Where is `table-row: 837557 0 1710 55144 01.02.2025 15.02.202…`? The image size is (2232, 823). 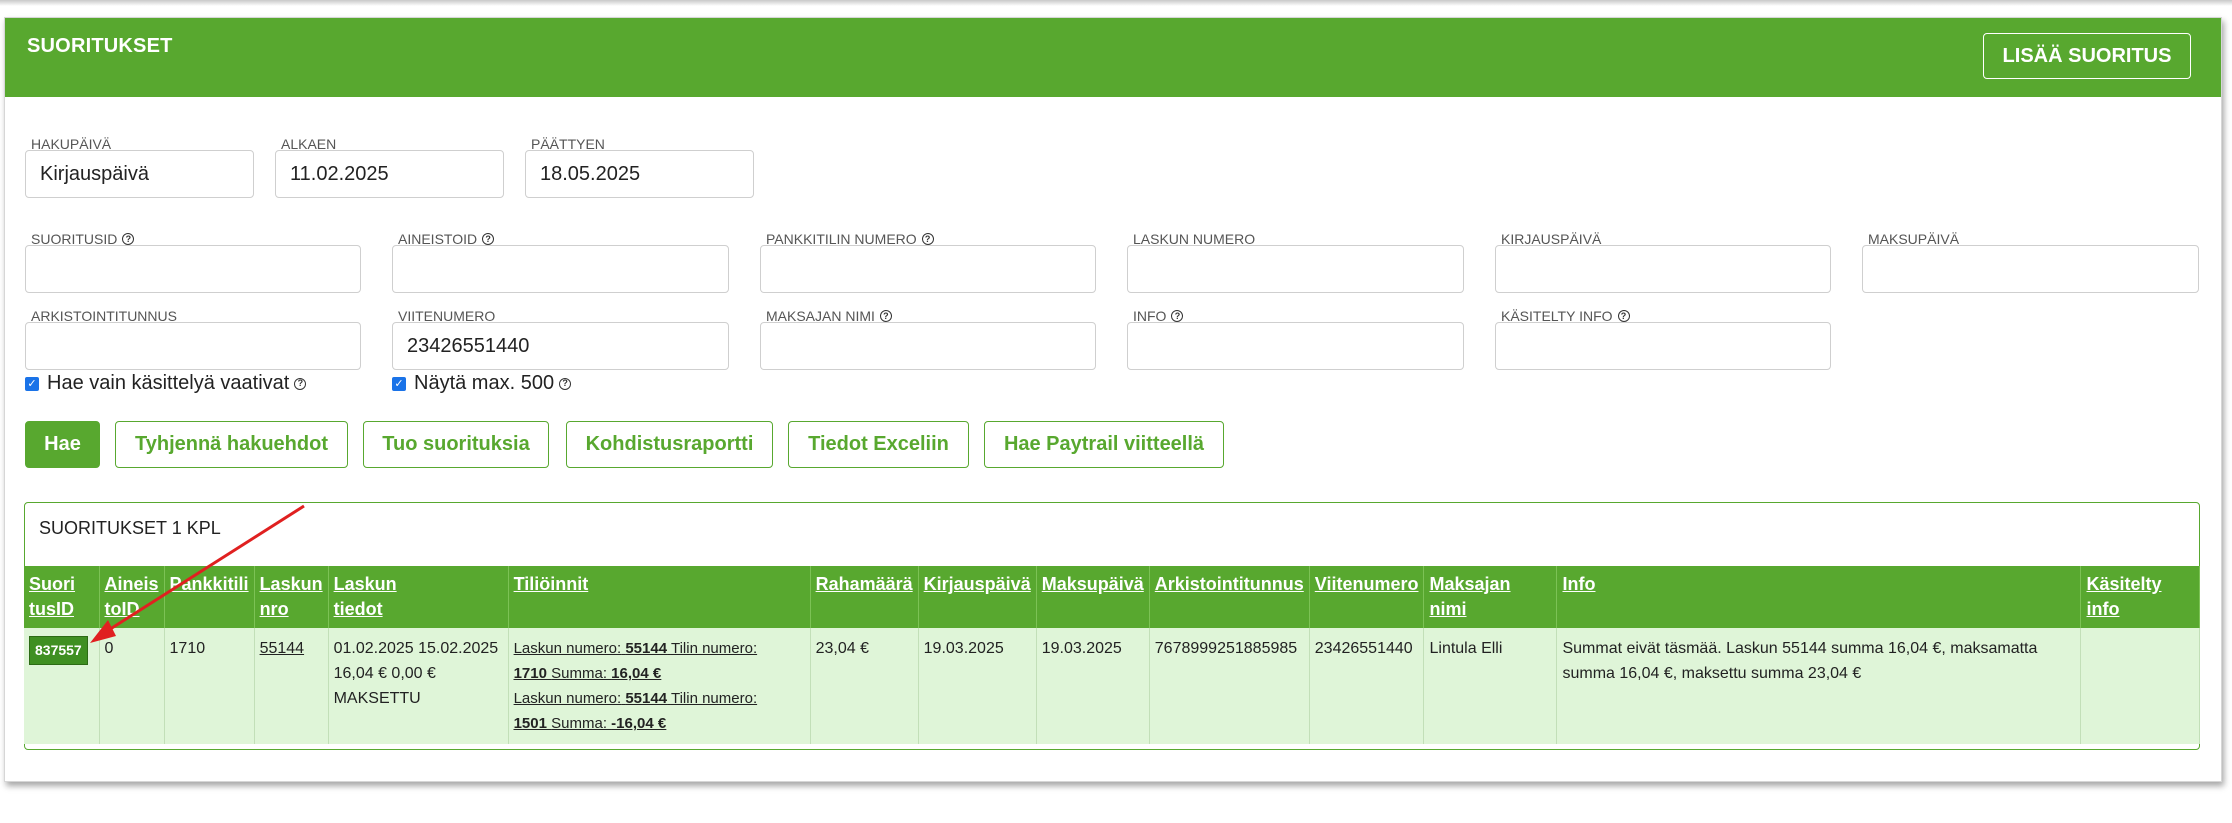 table-row: 837557 0 1710 55144 01.02.2025 15.02.202… is located at coordinates (1112, 686).